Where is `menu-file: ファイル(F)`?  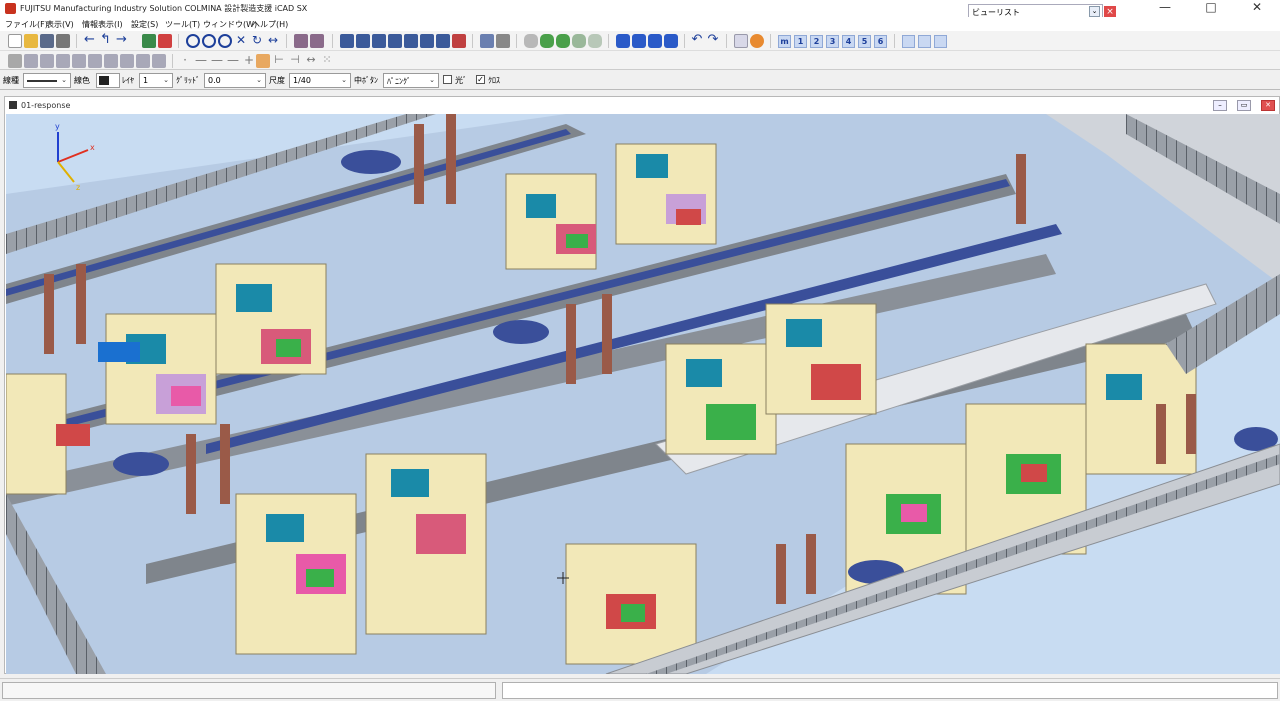 menu-file: ファイル(F) is located at coordinates (26, 24).